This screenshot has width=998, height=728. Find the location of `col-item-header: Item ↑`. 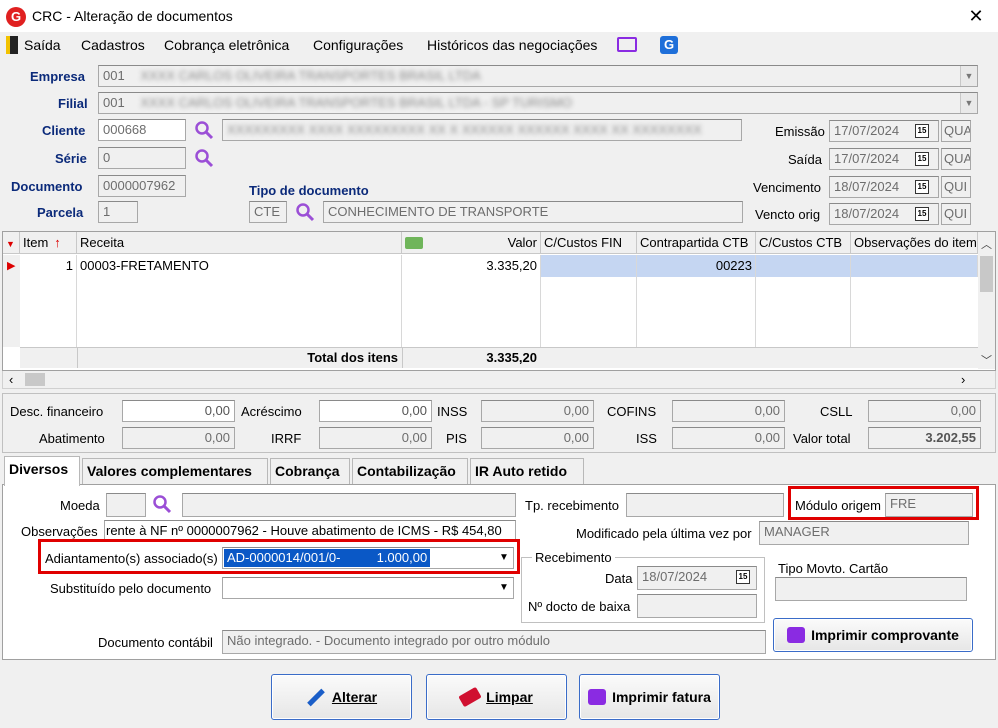

col-item-header: Item ↑ is located at coordinates (48, 243).